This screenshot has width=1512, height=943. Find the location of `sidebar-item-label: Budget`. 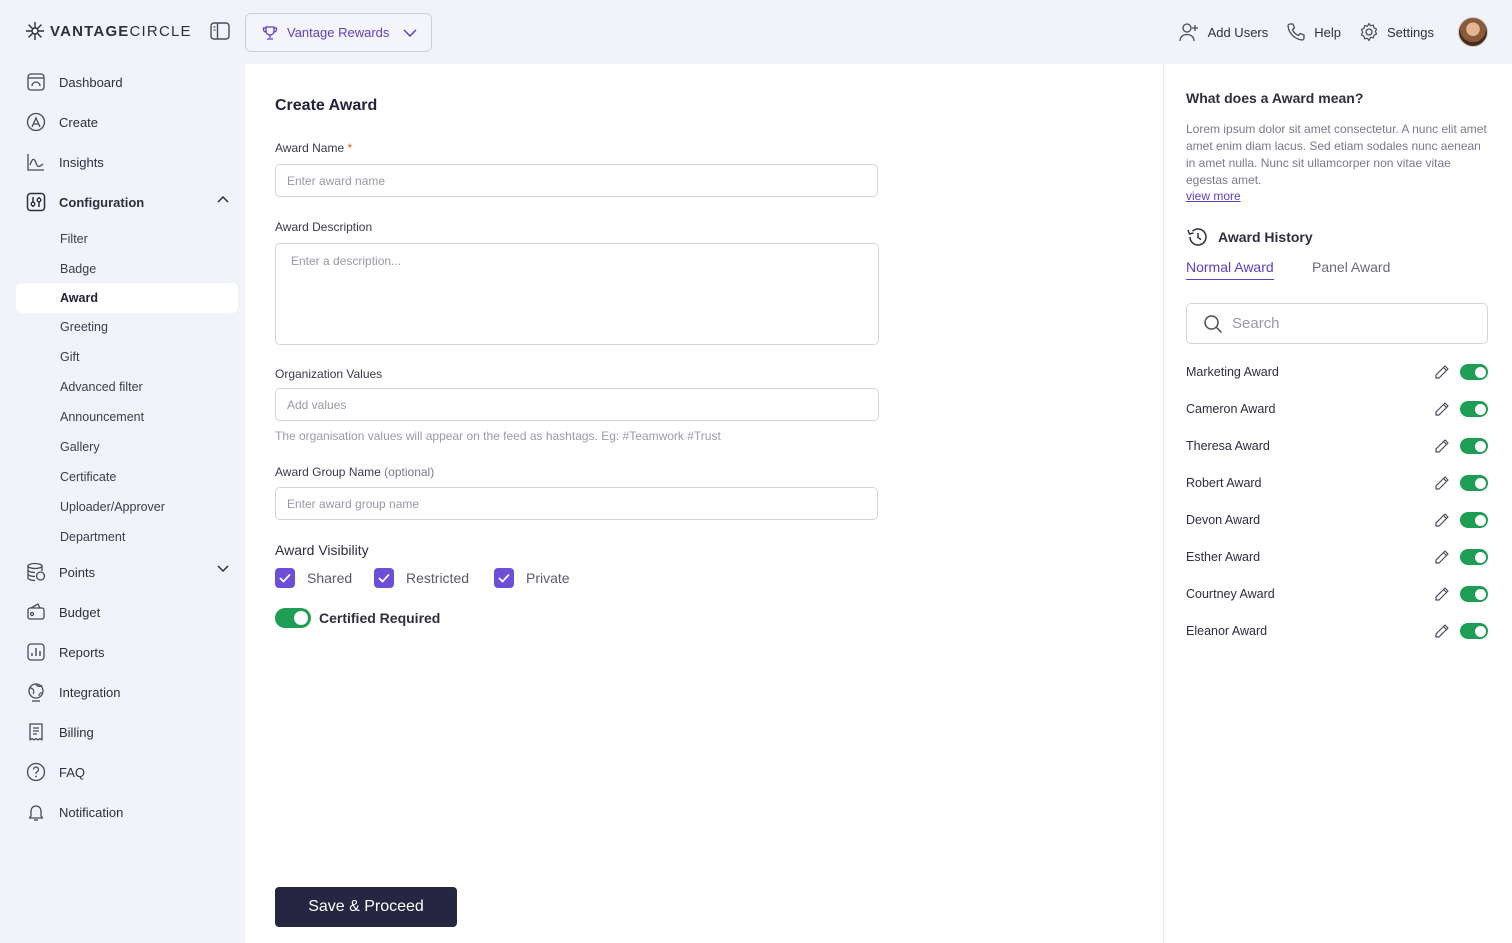

sidebar-item-label: Budget is located at coordinates (80, 612).